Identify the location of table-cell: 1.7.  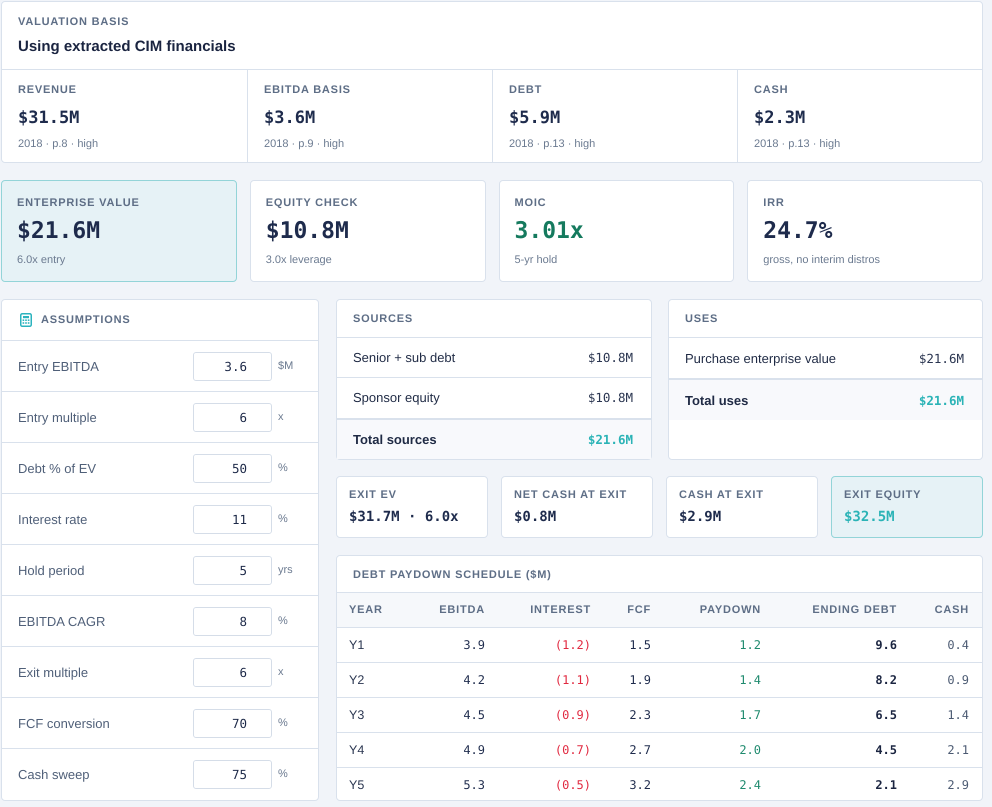
(706, 715).